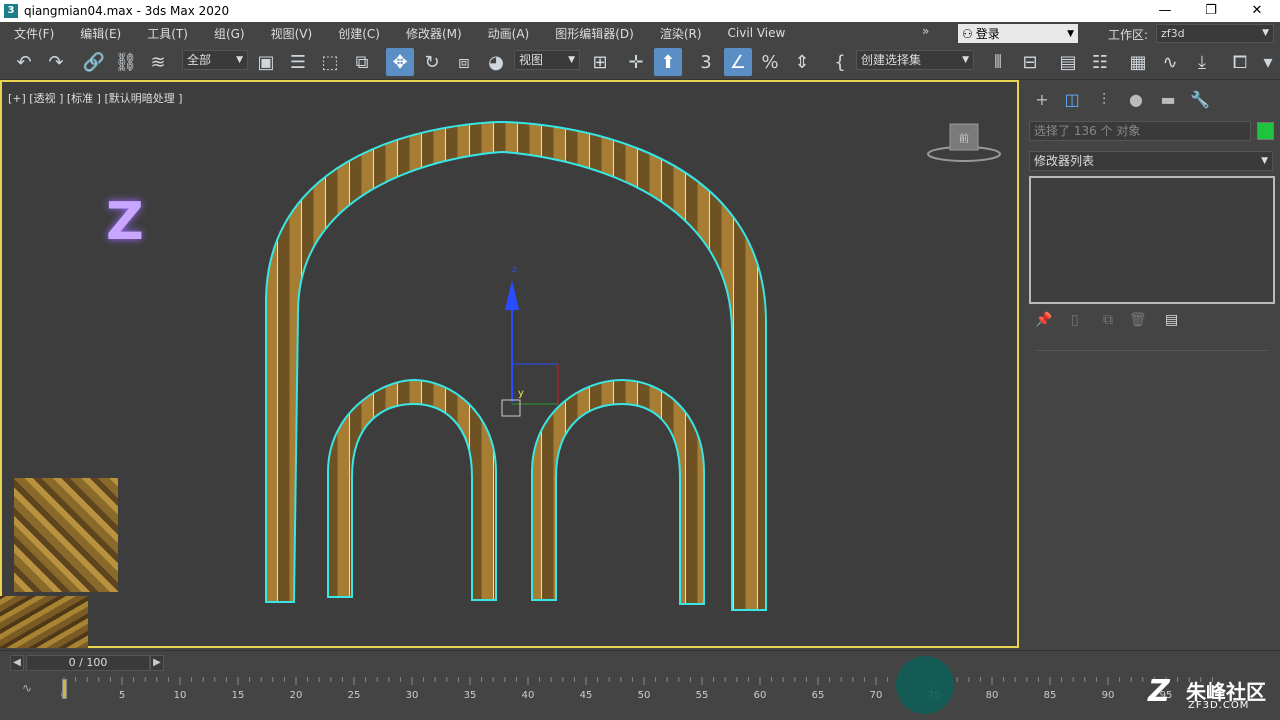  Describe the element at coordinates (1168, 101) in the screenshot. I see `display-tab-icon: ▬` at that location.